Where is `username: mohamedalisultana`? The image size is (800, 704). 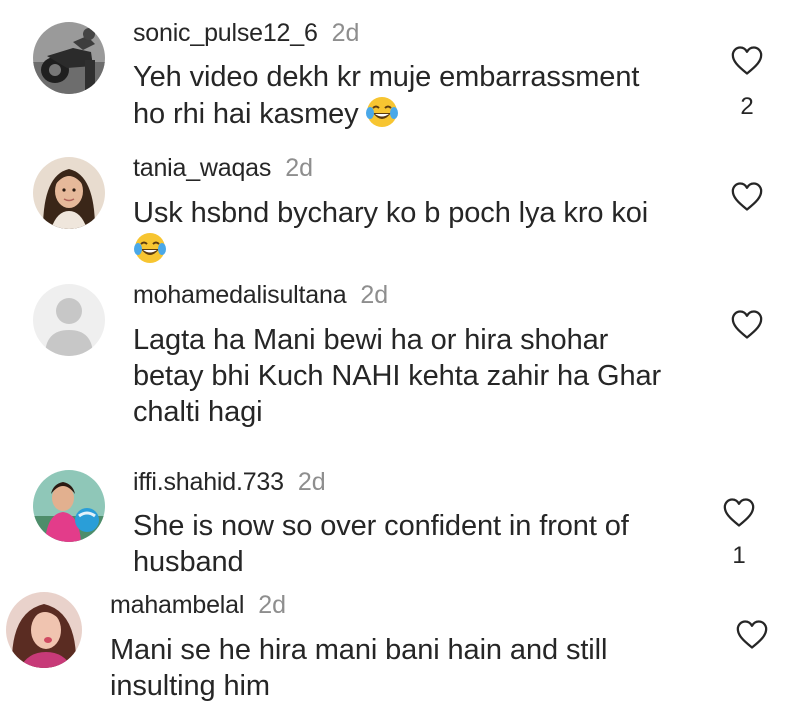
username: mohamedalisultana is located at coordinates (240, 295).